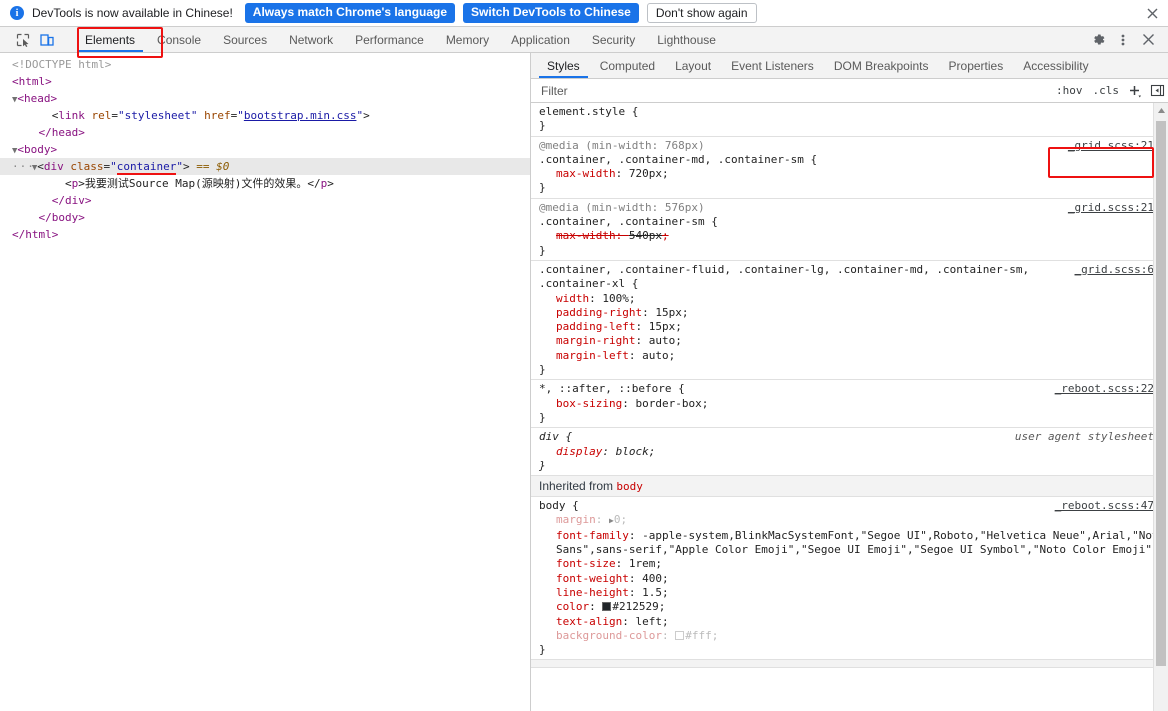 Image resolution: width=1168 pixels, height=711 pixels. What do you see at coordinates (1152, 13) in the screenshot?
I see `close-icon` at bounding box center [1152, 13].